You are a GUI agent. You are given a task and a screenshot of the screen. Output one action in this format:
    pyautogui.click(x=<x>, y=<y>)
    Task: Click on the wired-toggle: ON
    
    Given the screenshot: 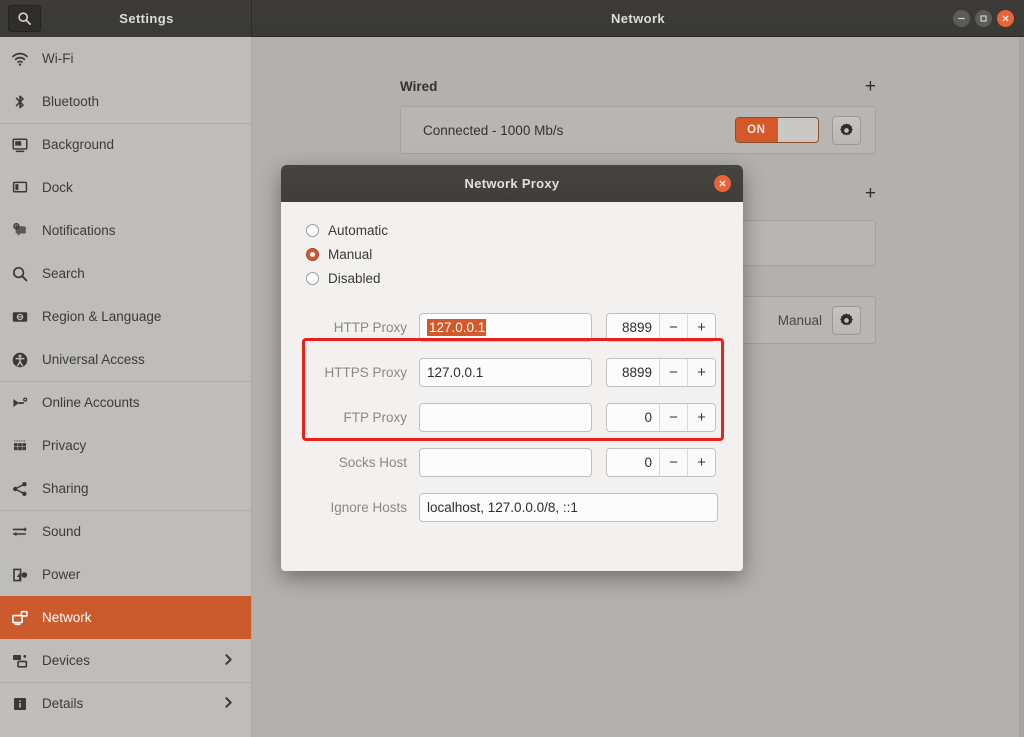 What is the action you would take?
    pyautogui.click(x=777, y=130)
    